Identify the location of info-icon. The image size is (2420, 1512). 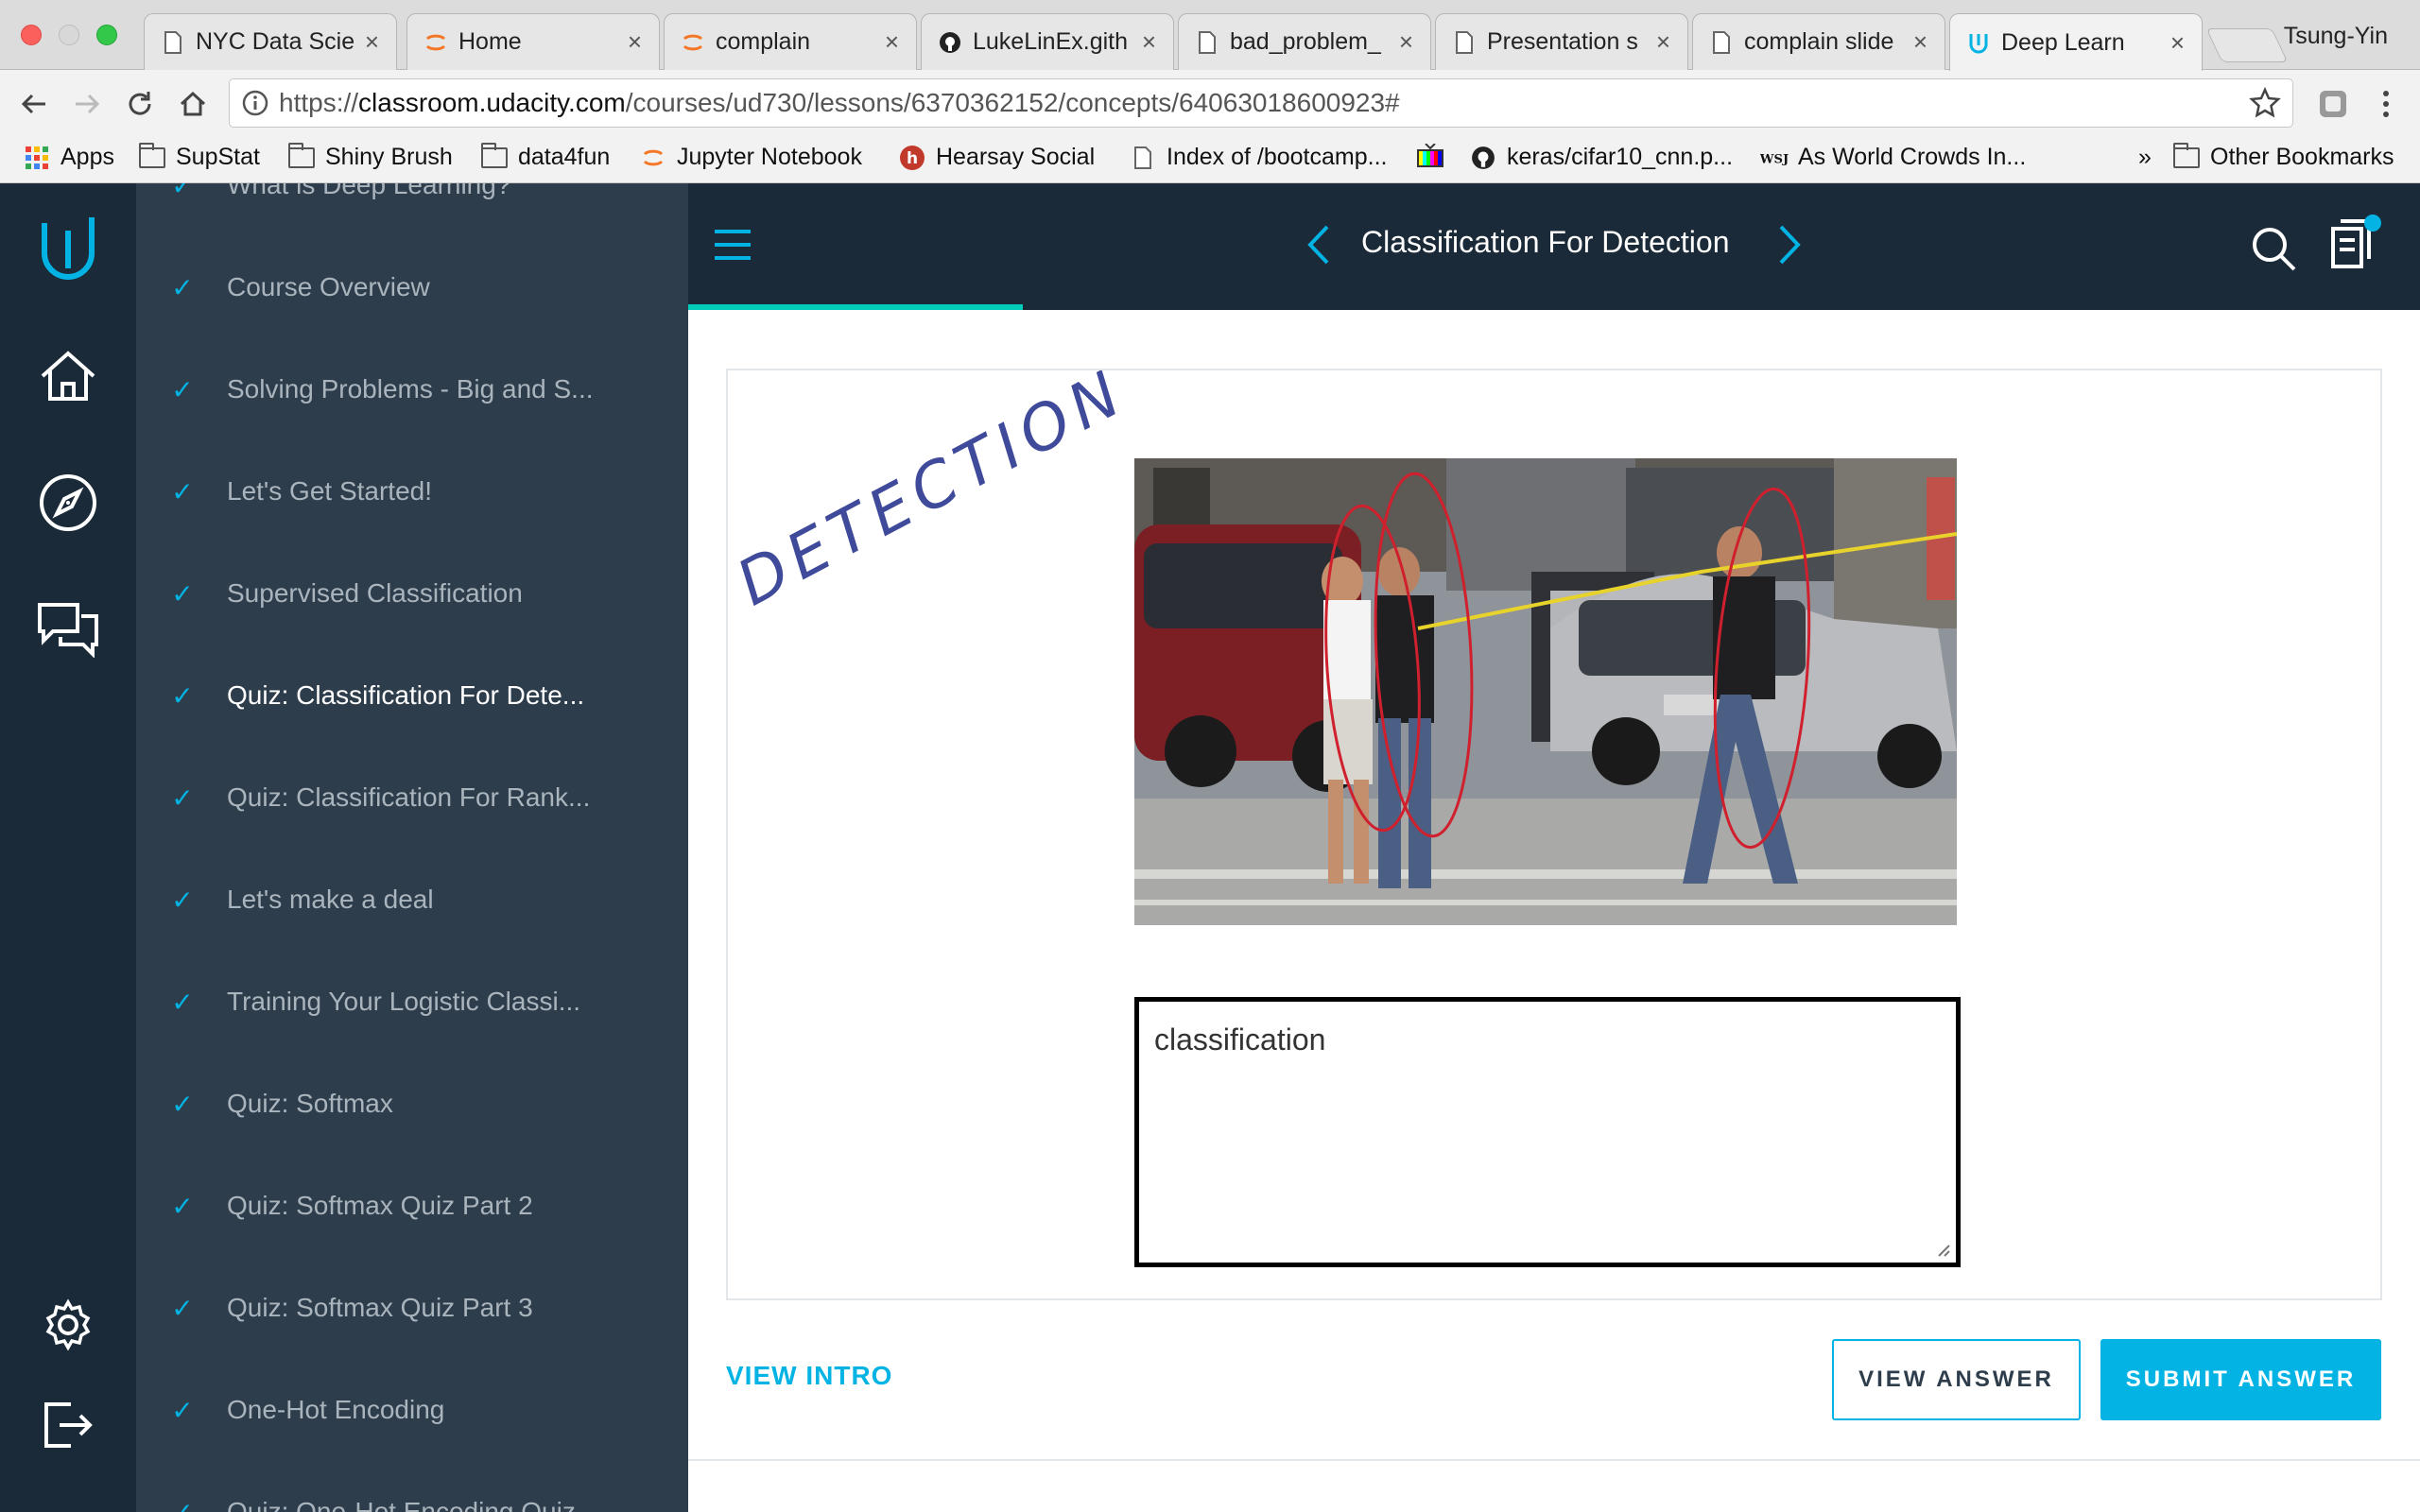
(255, 106).